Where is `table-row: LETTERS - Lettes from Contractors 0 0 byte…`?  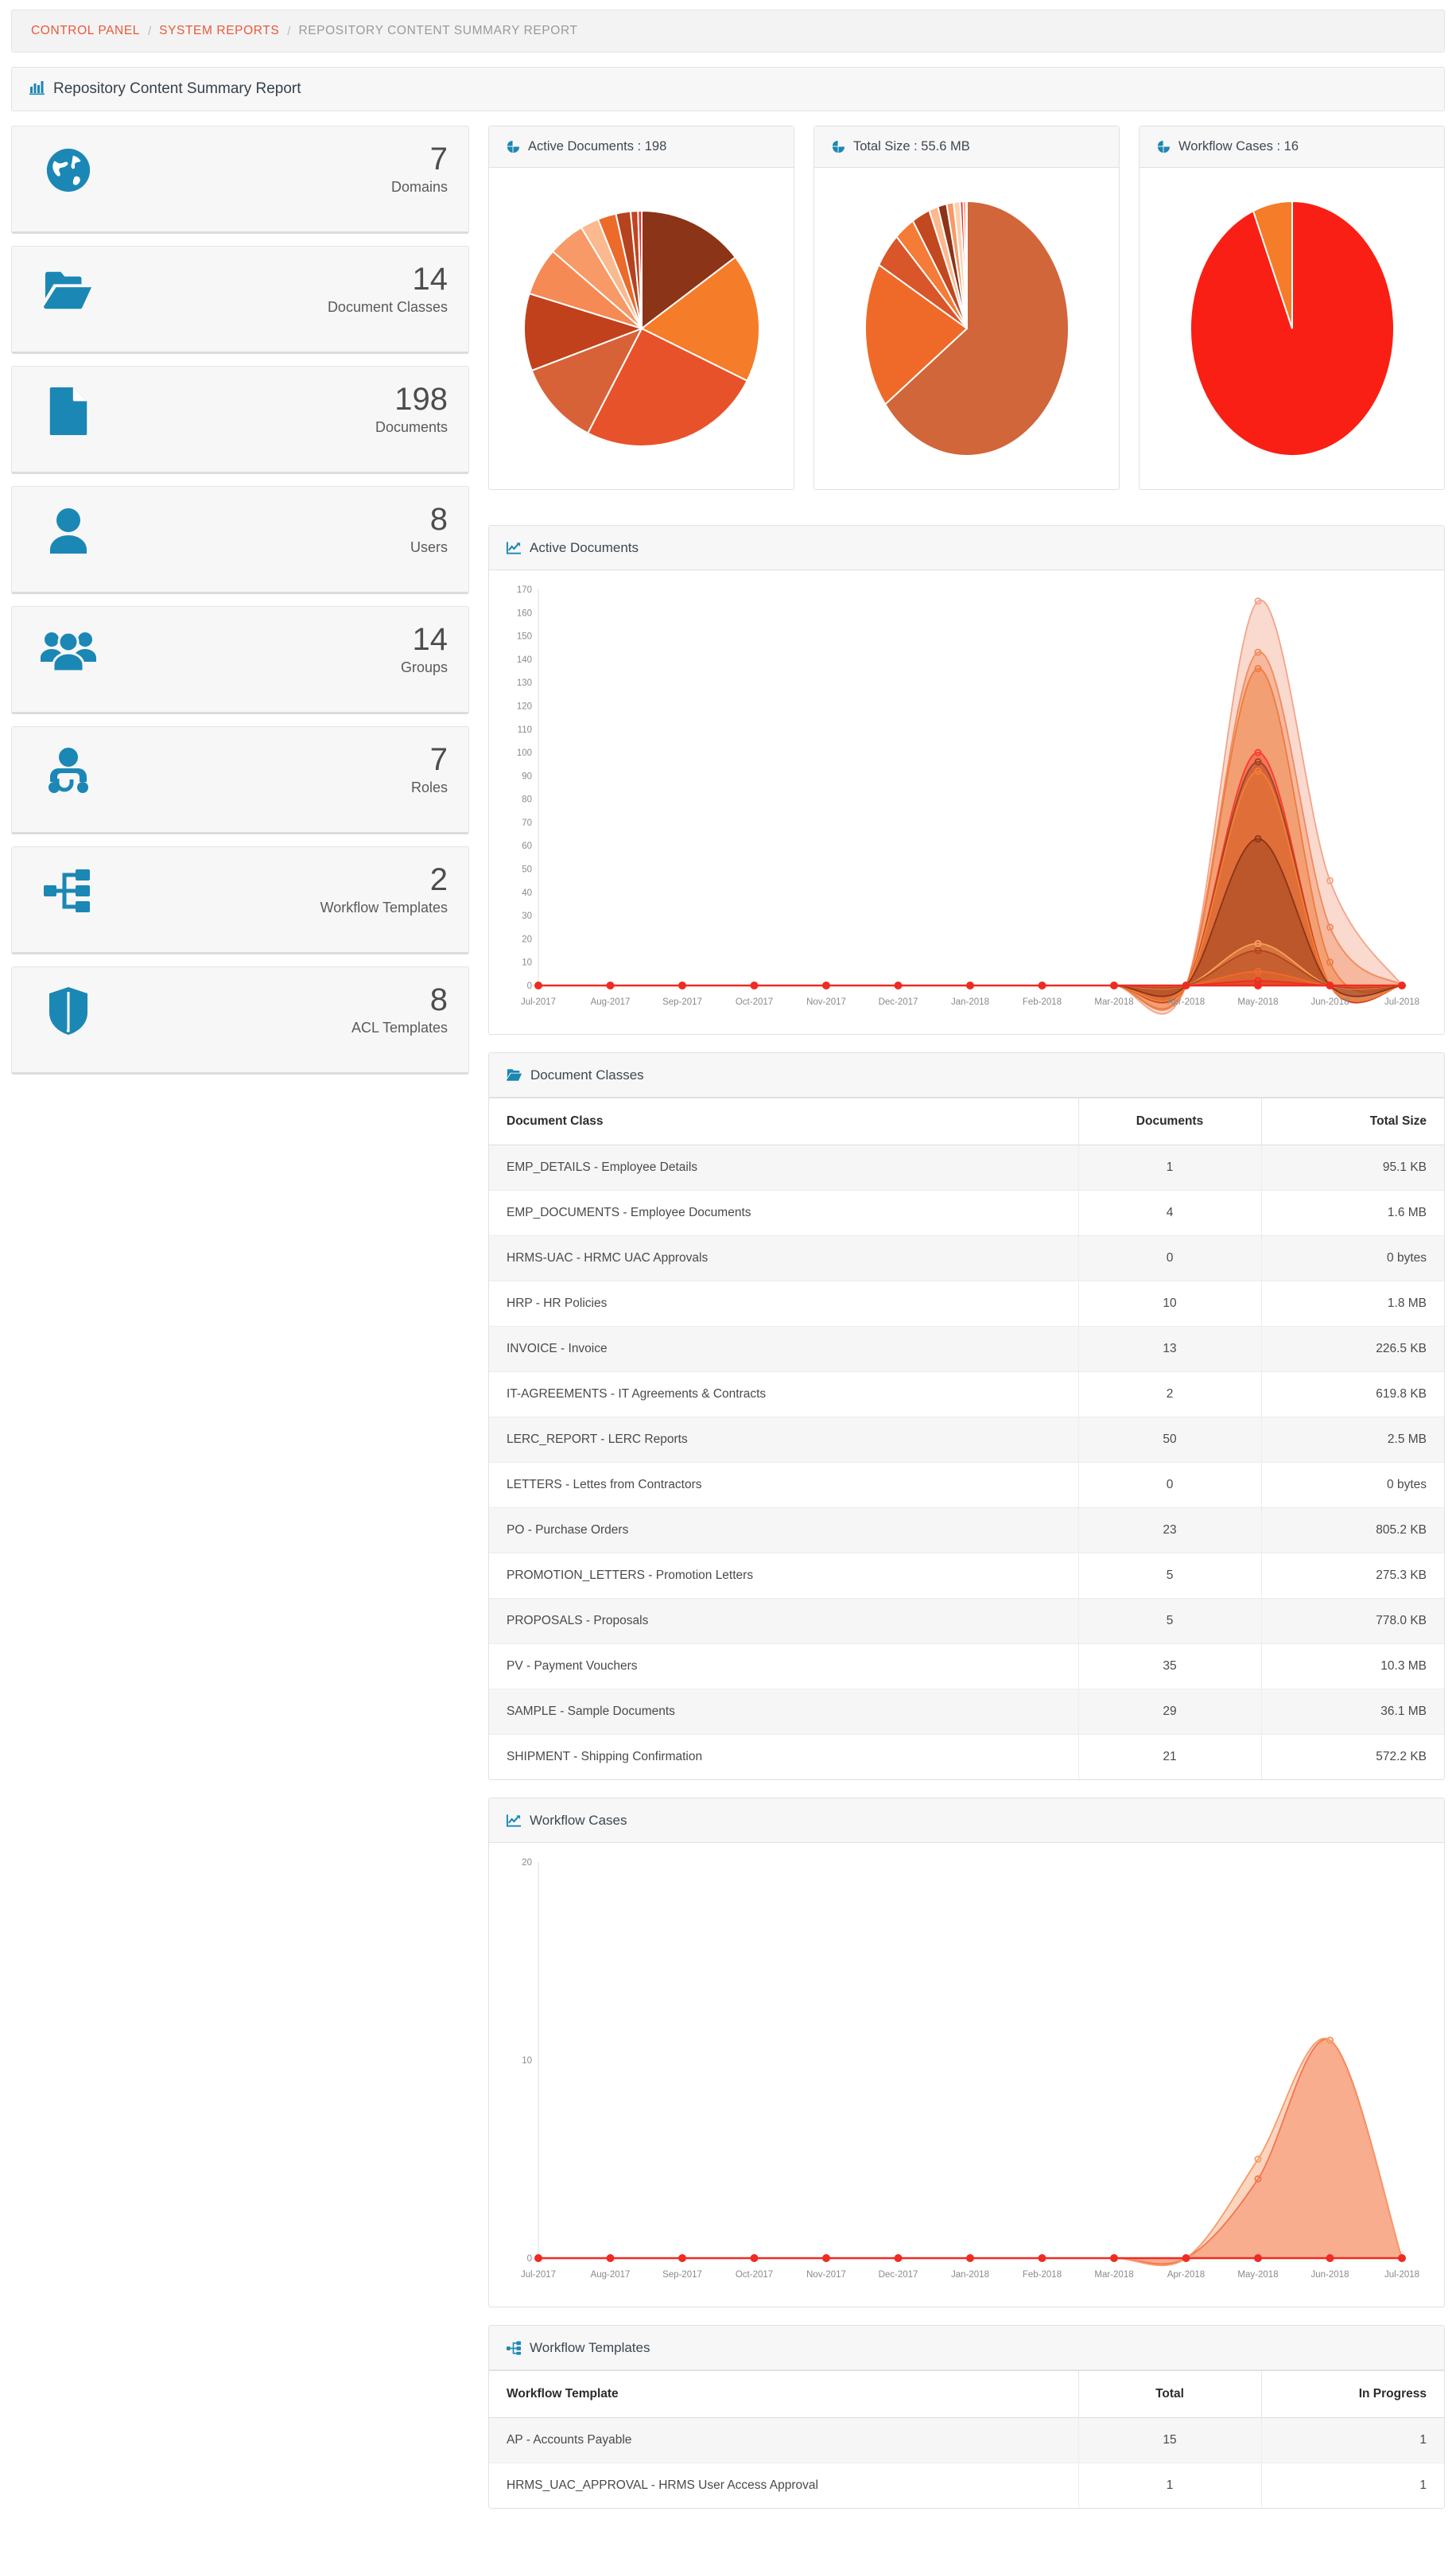
table-row: LETTERS - Lettes from Contractors 0 0 byte… is located at coordinates (966, 1485).